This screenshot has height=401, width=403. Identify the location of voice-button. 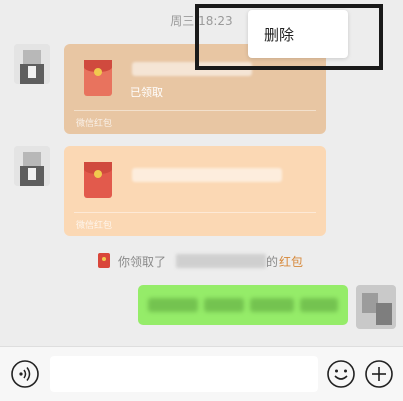
(25, 374).